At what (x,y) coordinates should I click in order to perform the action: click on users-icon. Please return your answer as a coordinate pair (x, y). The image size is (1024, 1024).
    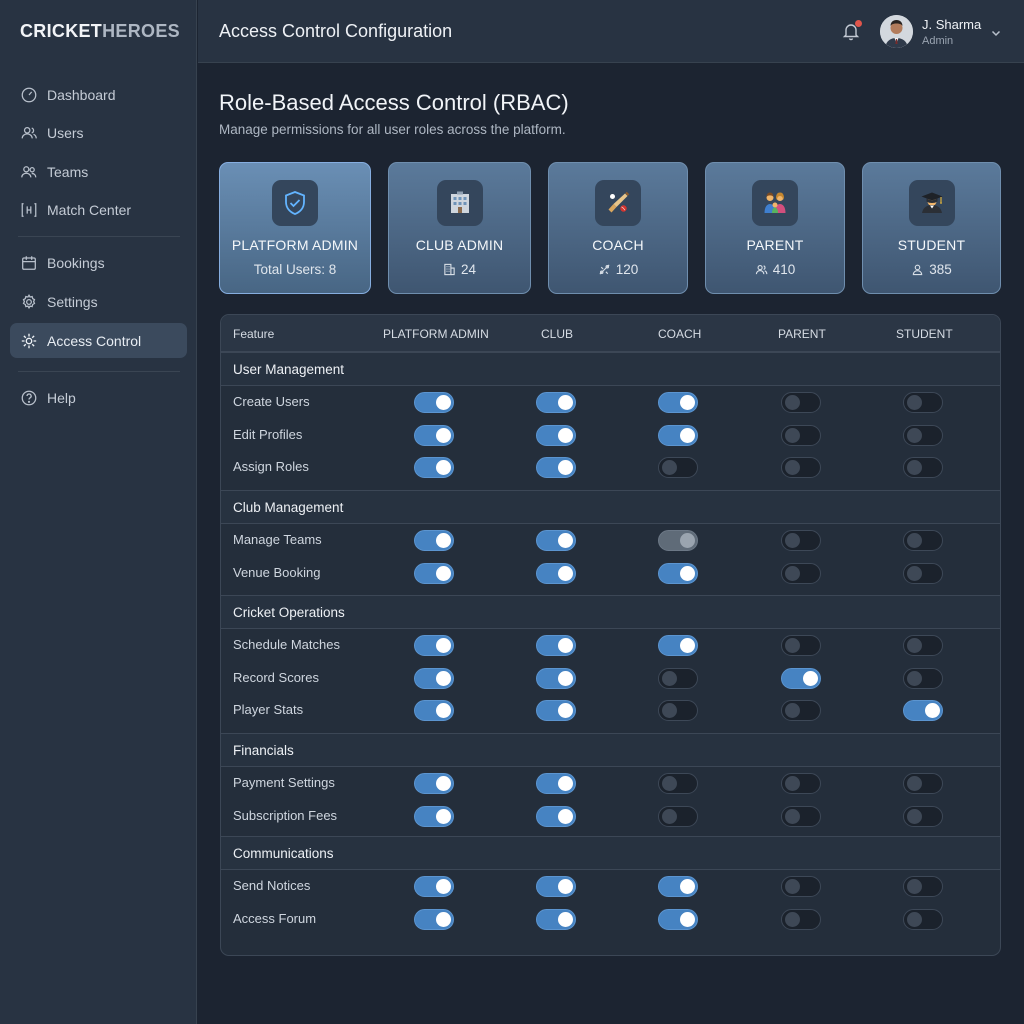
    Looking at the image, I should click on (29, 133).